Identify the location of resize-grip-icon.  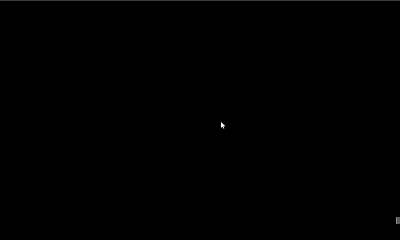
(398, 220).